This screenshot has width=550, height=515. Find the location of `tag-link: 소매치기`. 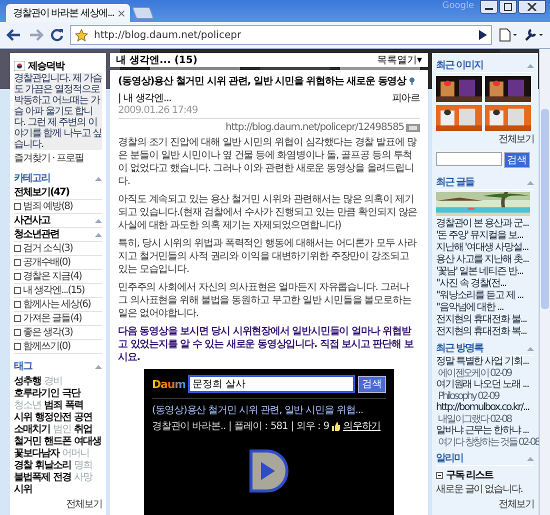

tag-link: 소매치기 is located at coordinates (32, 430).